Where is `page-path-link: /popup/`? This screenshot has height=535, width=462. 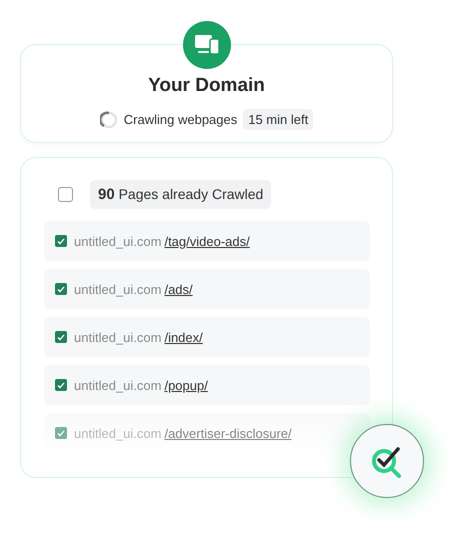
page-path-link: /popup/ is located at coordinates (186, 385).